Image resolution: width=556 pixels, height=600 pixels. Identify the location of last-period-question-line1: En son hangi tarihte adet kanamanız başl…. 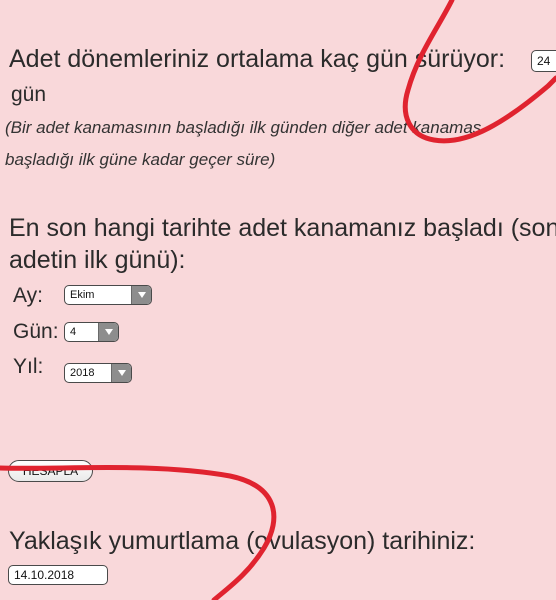
(282, 228).